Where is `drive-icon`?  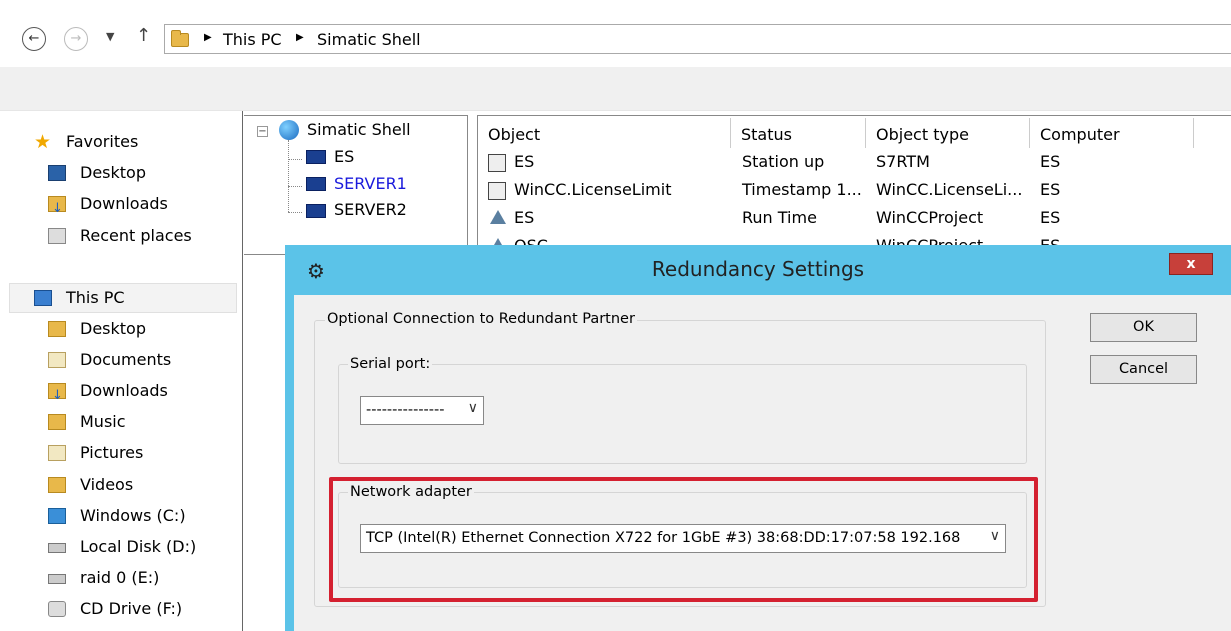
drive-icon is located at coordinates (57, 579).